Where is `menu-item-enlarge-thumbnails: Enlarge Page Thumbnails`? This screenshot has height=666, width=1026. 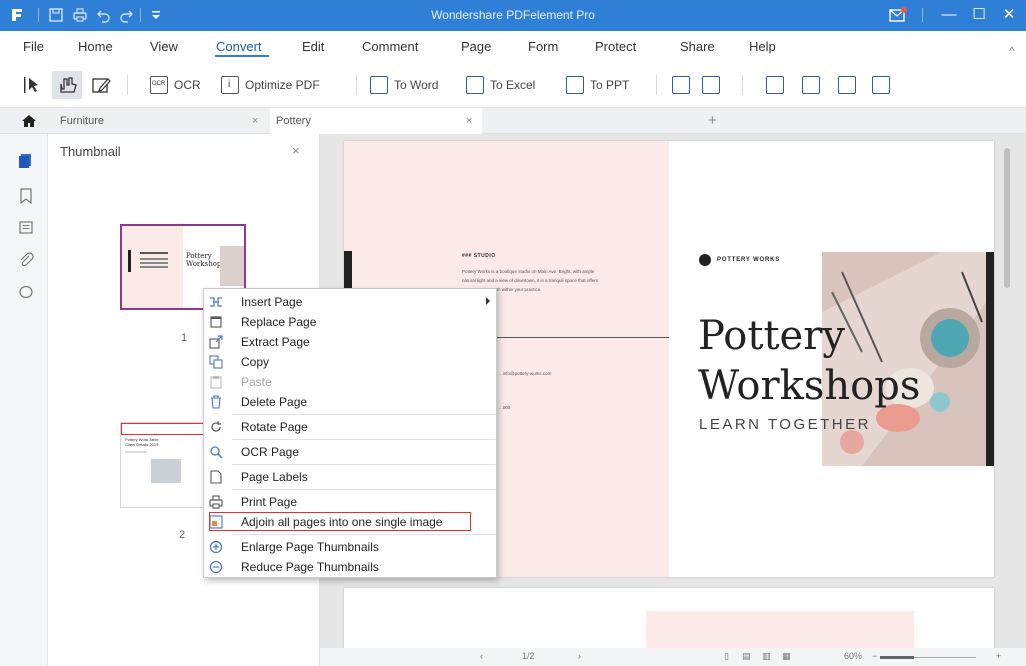
menu-item-enlarge-thumbnails: Enlarge Page Thumbnails is located at coordinates (350, 547).